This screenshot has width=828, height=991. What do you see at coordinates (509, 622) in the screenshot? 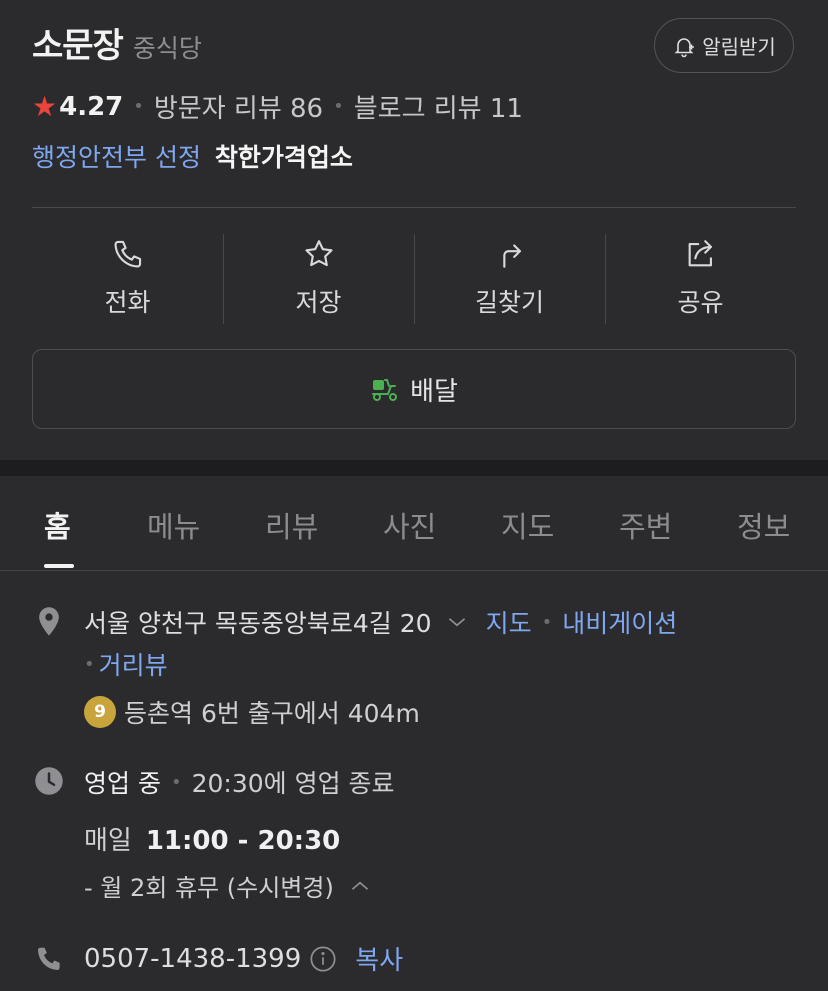
I see `map-link: 지도` at bounding box center [509, 622].